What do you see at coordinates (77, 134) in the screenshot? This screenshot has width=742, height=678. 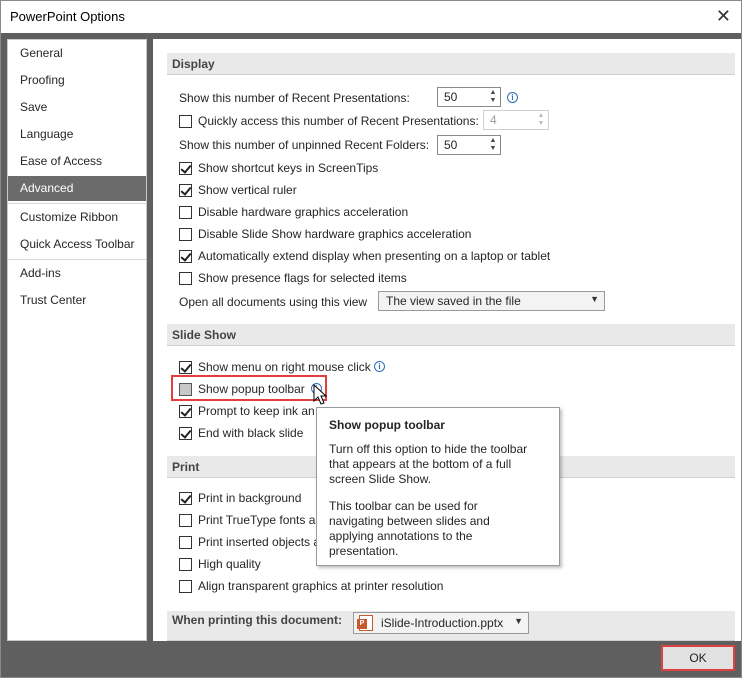 I see `nav-item-language: Language` at bounding box center [77, 134].